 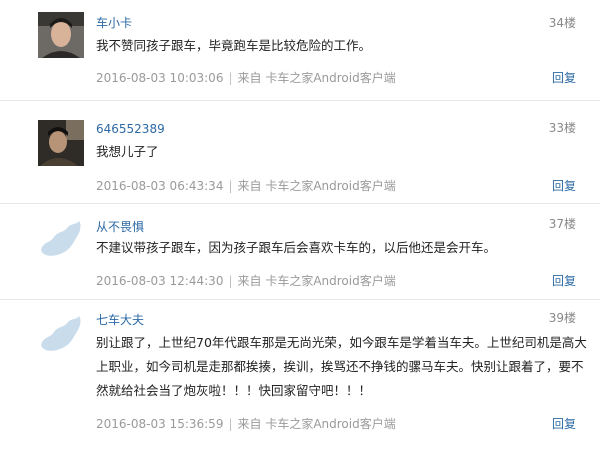 I want to click on comment-line: 上职业，如今司机是走那都挨揍，挨训，挨骂还不挣钱的骡马车夫。快别让跟着了，要不, so click(x=340, y=366).